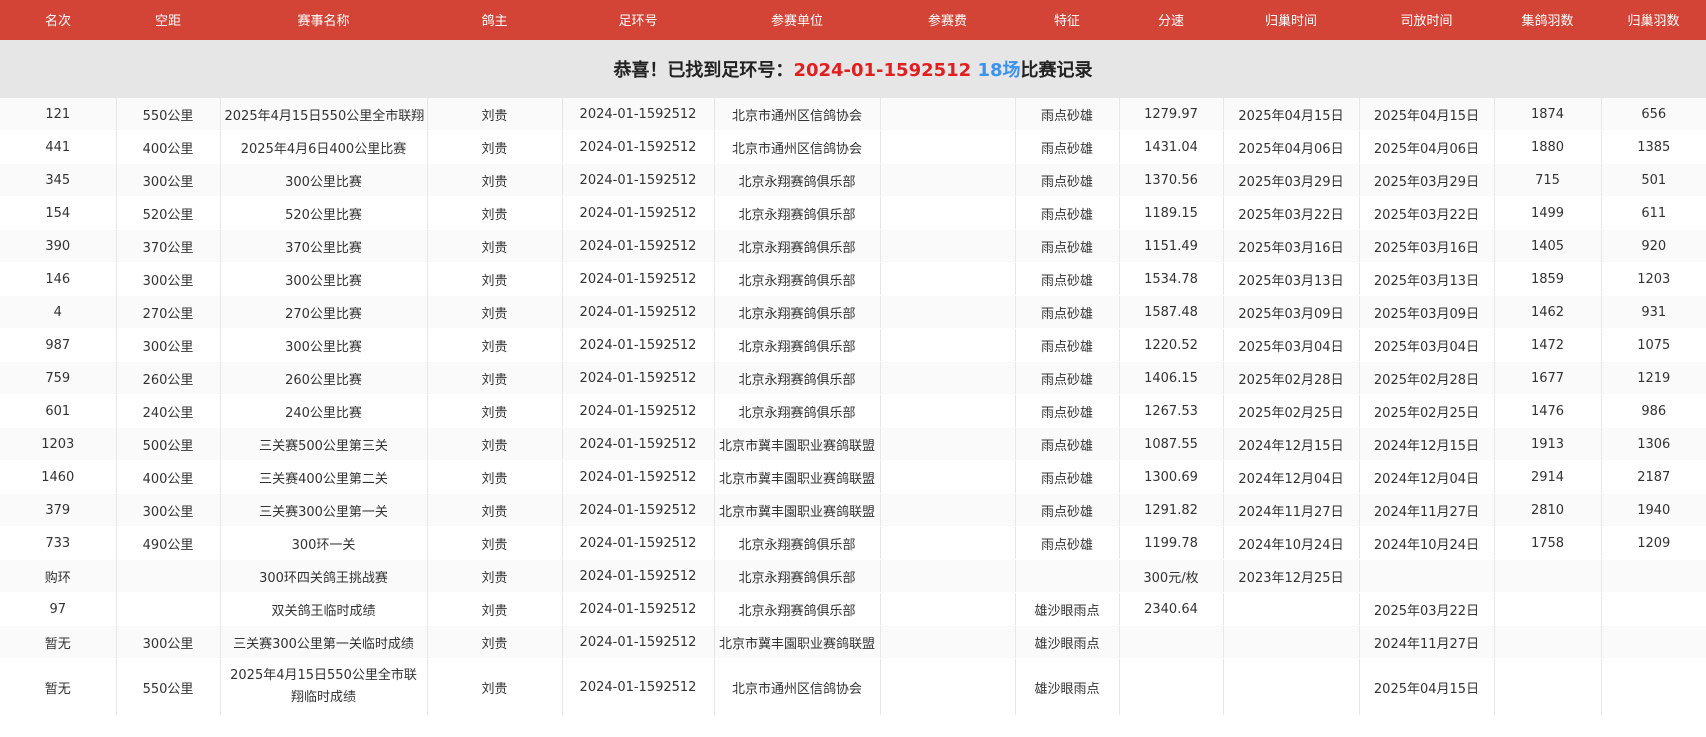 The width and height of the screenshot is (1706, 737). What do you see at coordinates (167, 279) in the screenshot?
I see `distance-cell: 300公里` at bounding box center [167, 279].